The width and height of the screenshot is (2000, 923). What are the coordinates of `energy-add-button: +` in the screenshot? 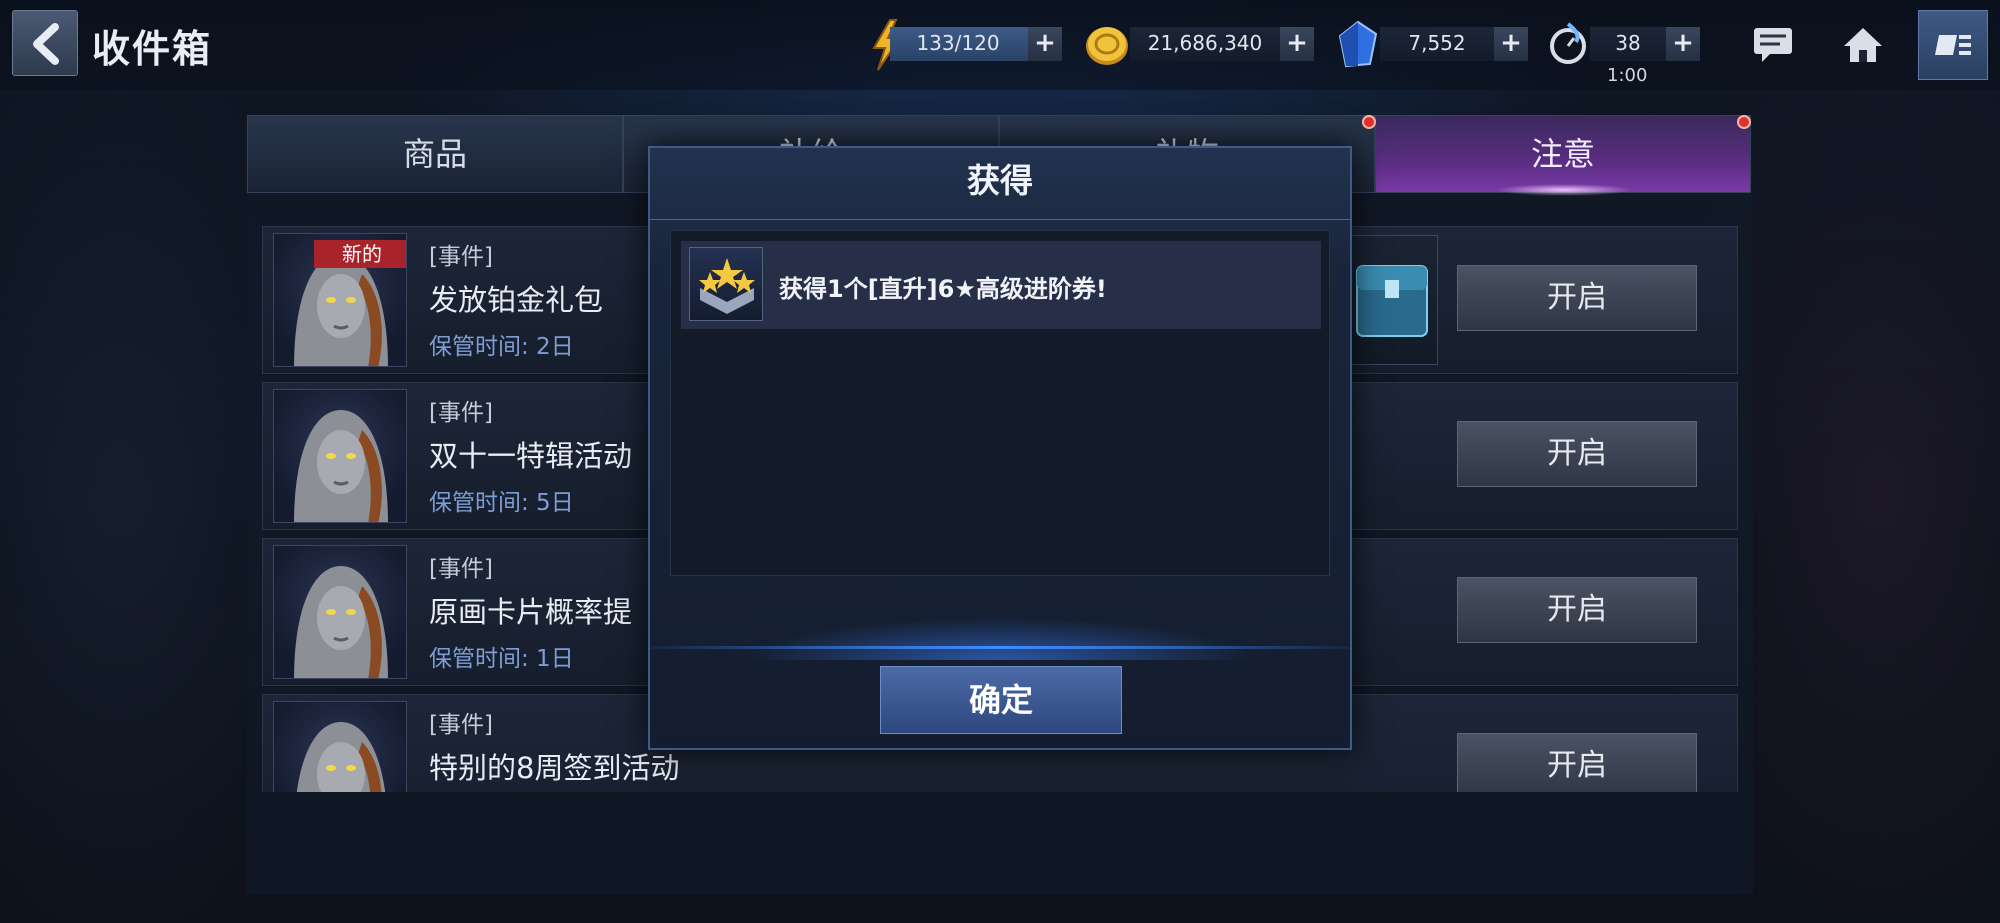 It's located at (1045, 44).